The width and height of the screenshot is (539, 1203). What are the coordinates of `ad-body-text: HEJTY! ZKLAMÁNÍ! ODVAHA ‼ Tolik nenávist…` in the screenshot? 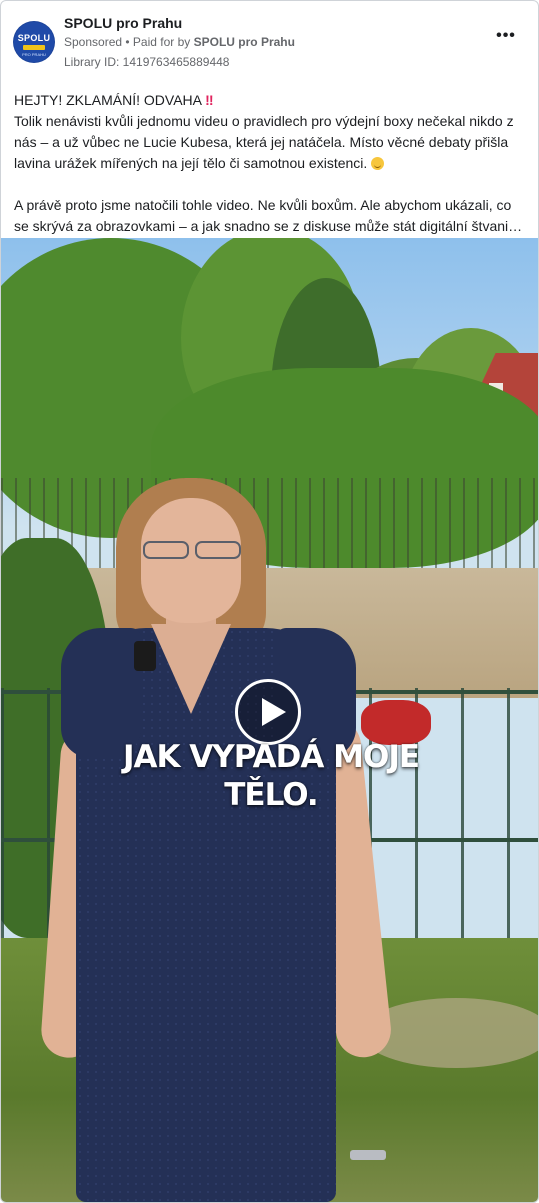 It's located at (271, 163).